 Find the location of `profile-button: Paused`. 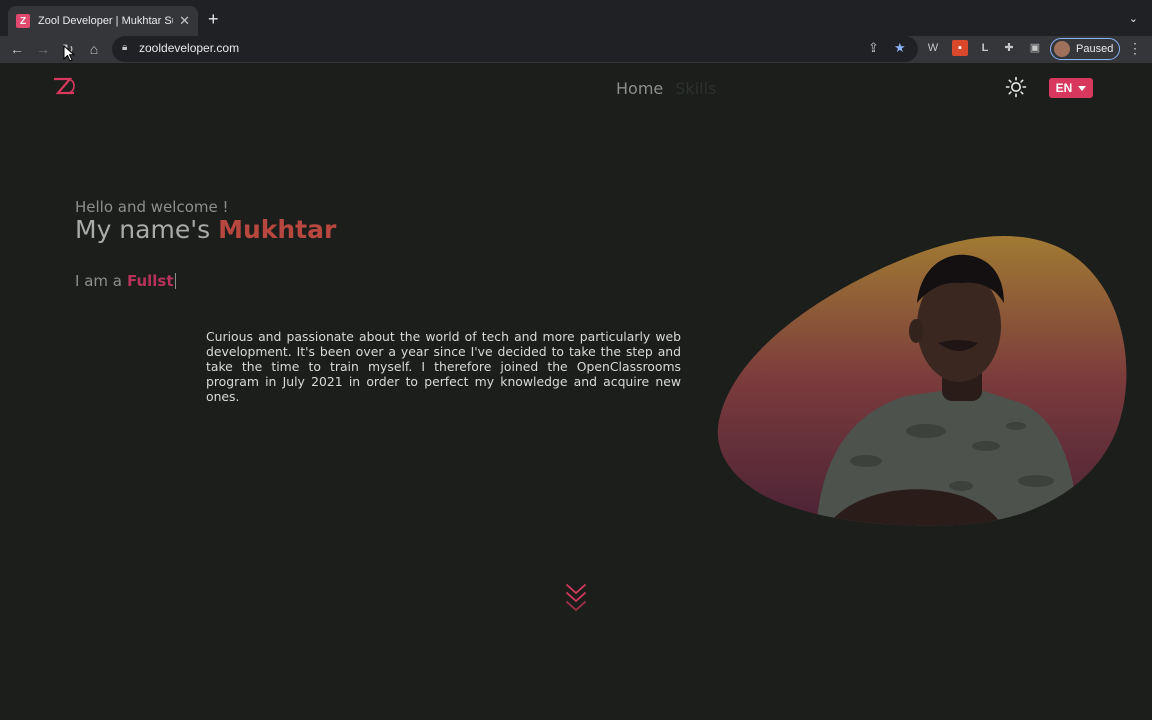

profile-button: Paused is located at coordinates (1085, 49).